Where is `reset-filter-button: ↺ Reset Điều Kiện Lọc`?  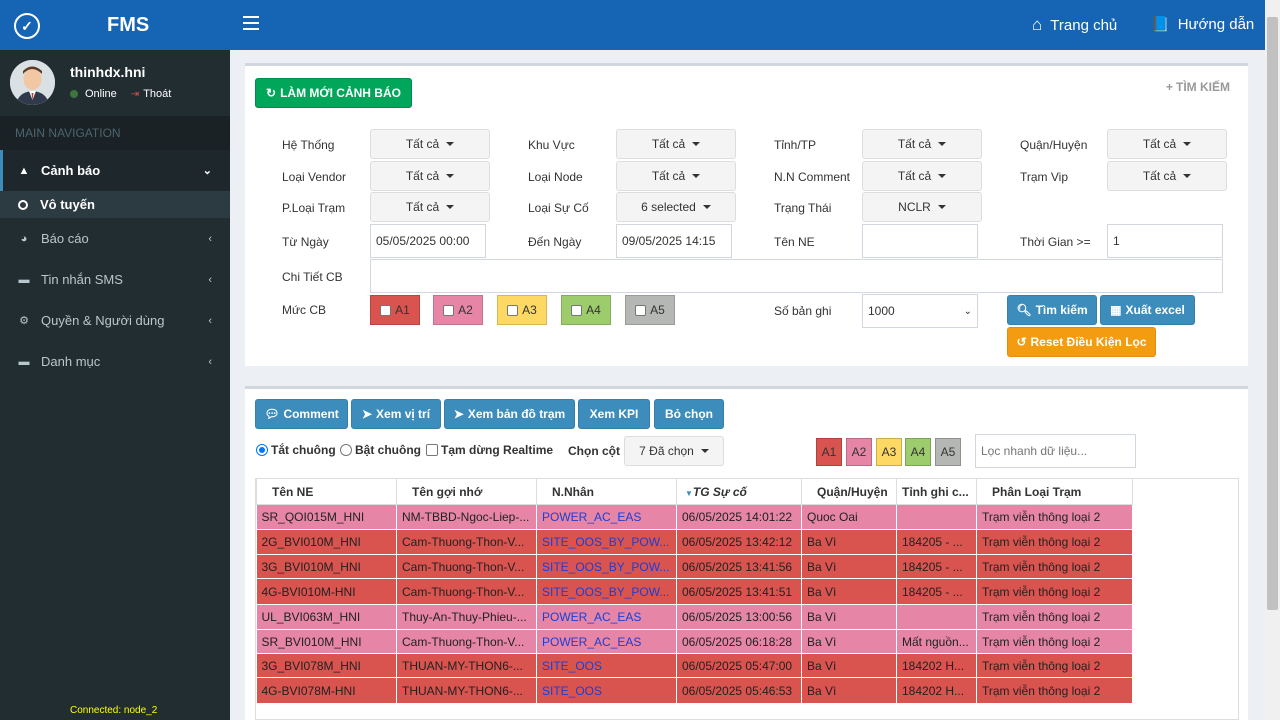
reset-filter-button: ↺ Reset Điều Kiện Lọc is located at coordinates (1081, 342).